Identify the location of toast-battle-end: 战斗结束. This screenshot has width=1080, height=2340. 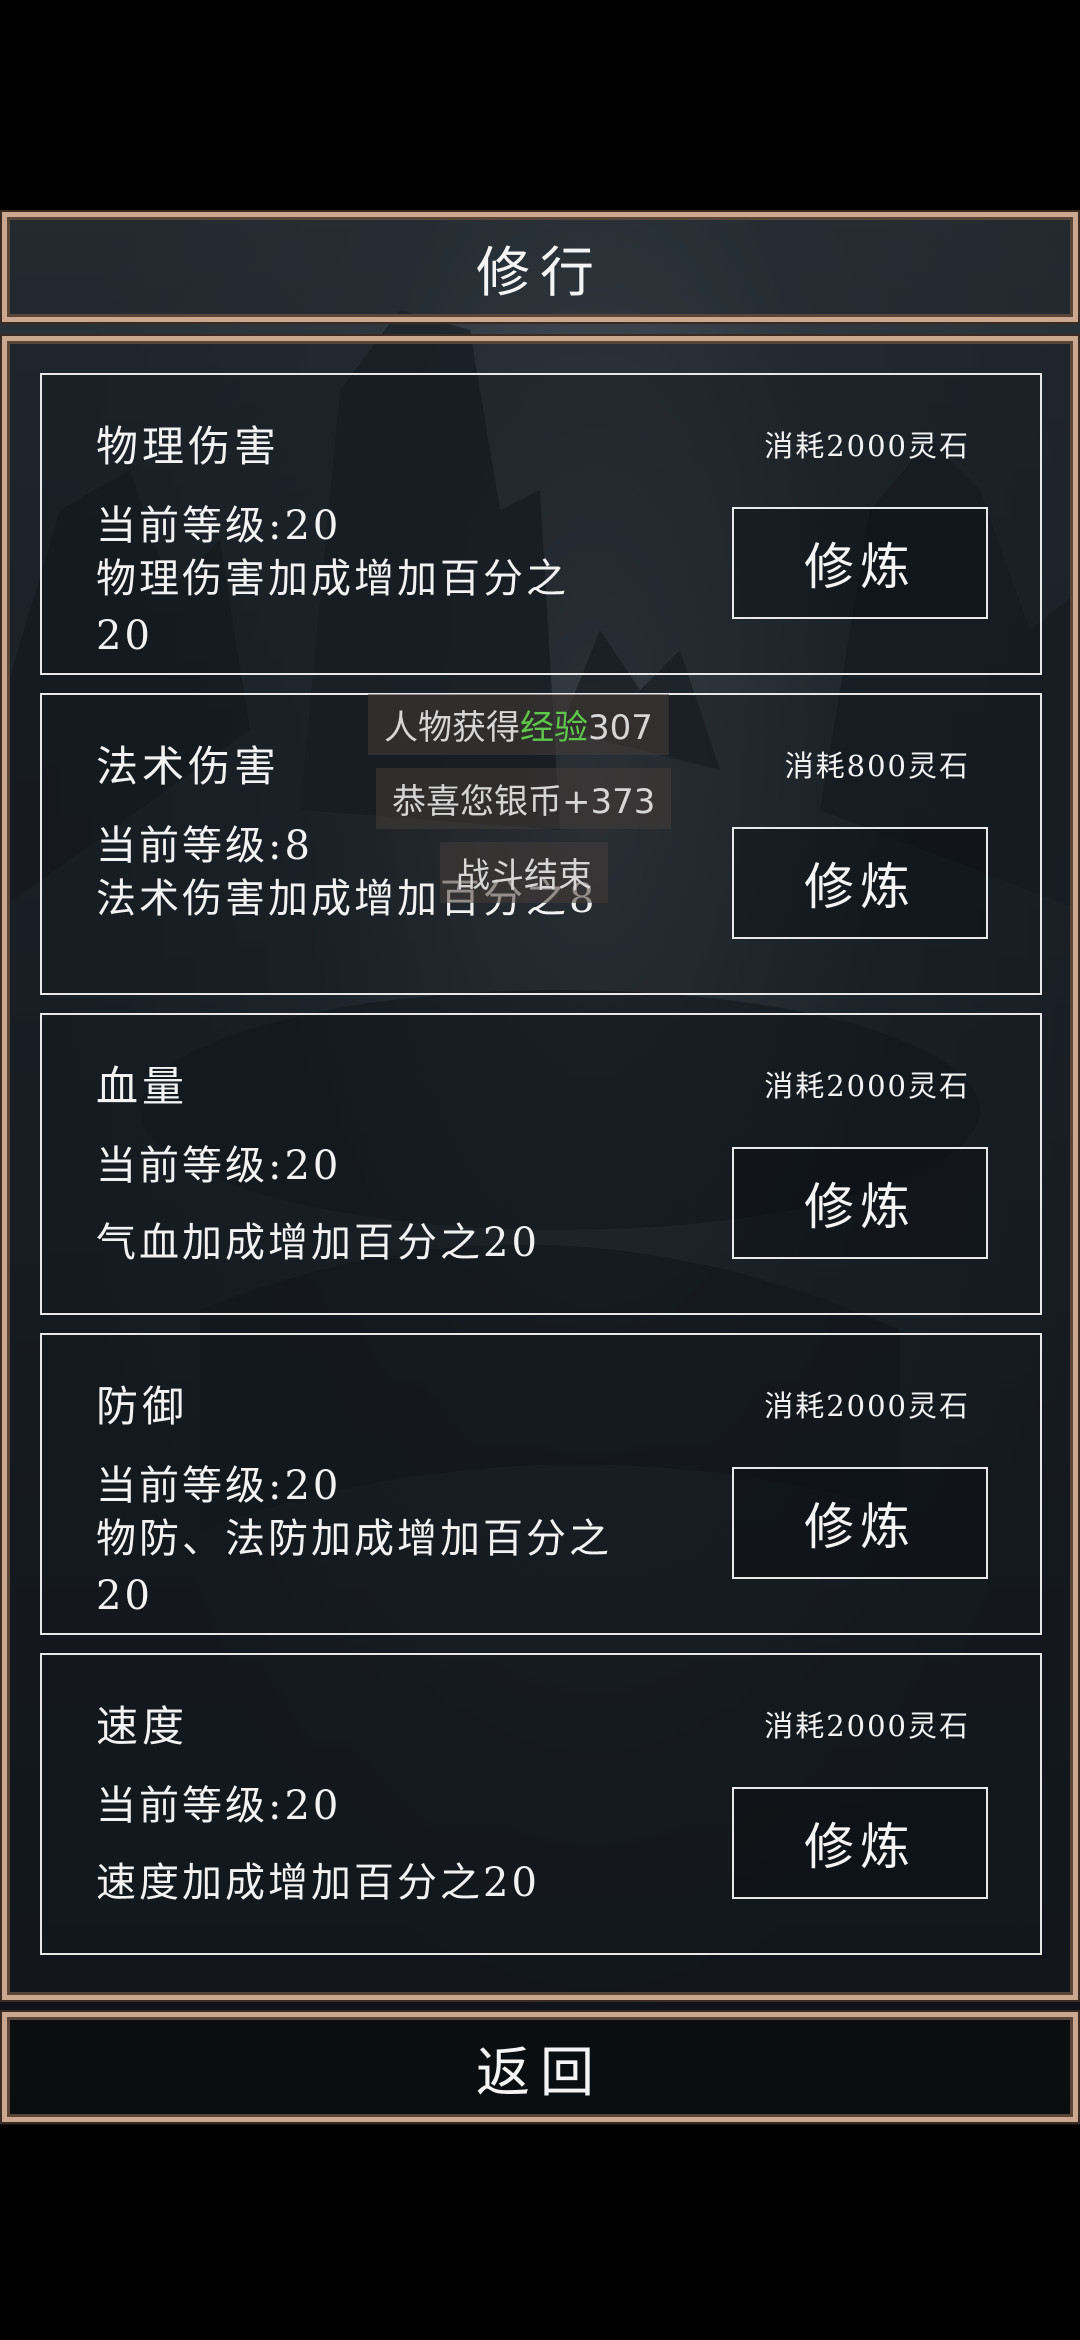
(524, 872).